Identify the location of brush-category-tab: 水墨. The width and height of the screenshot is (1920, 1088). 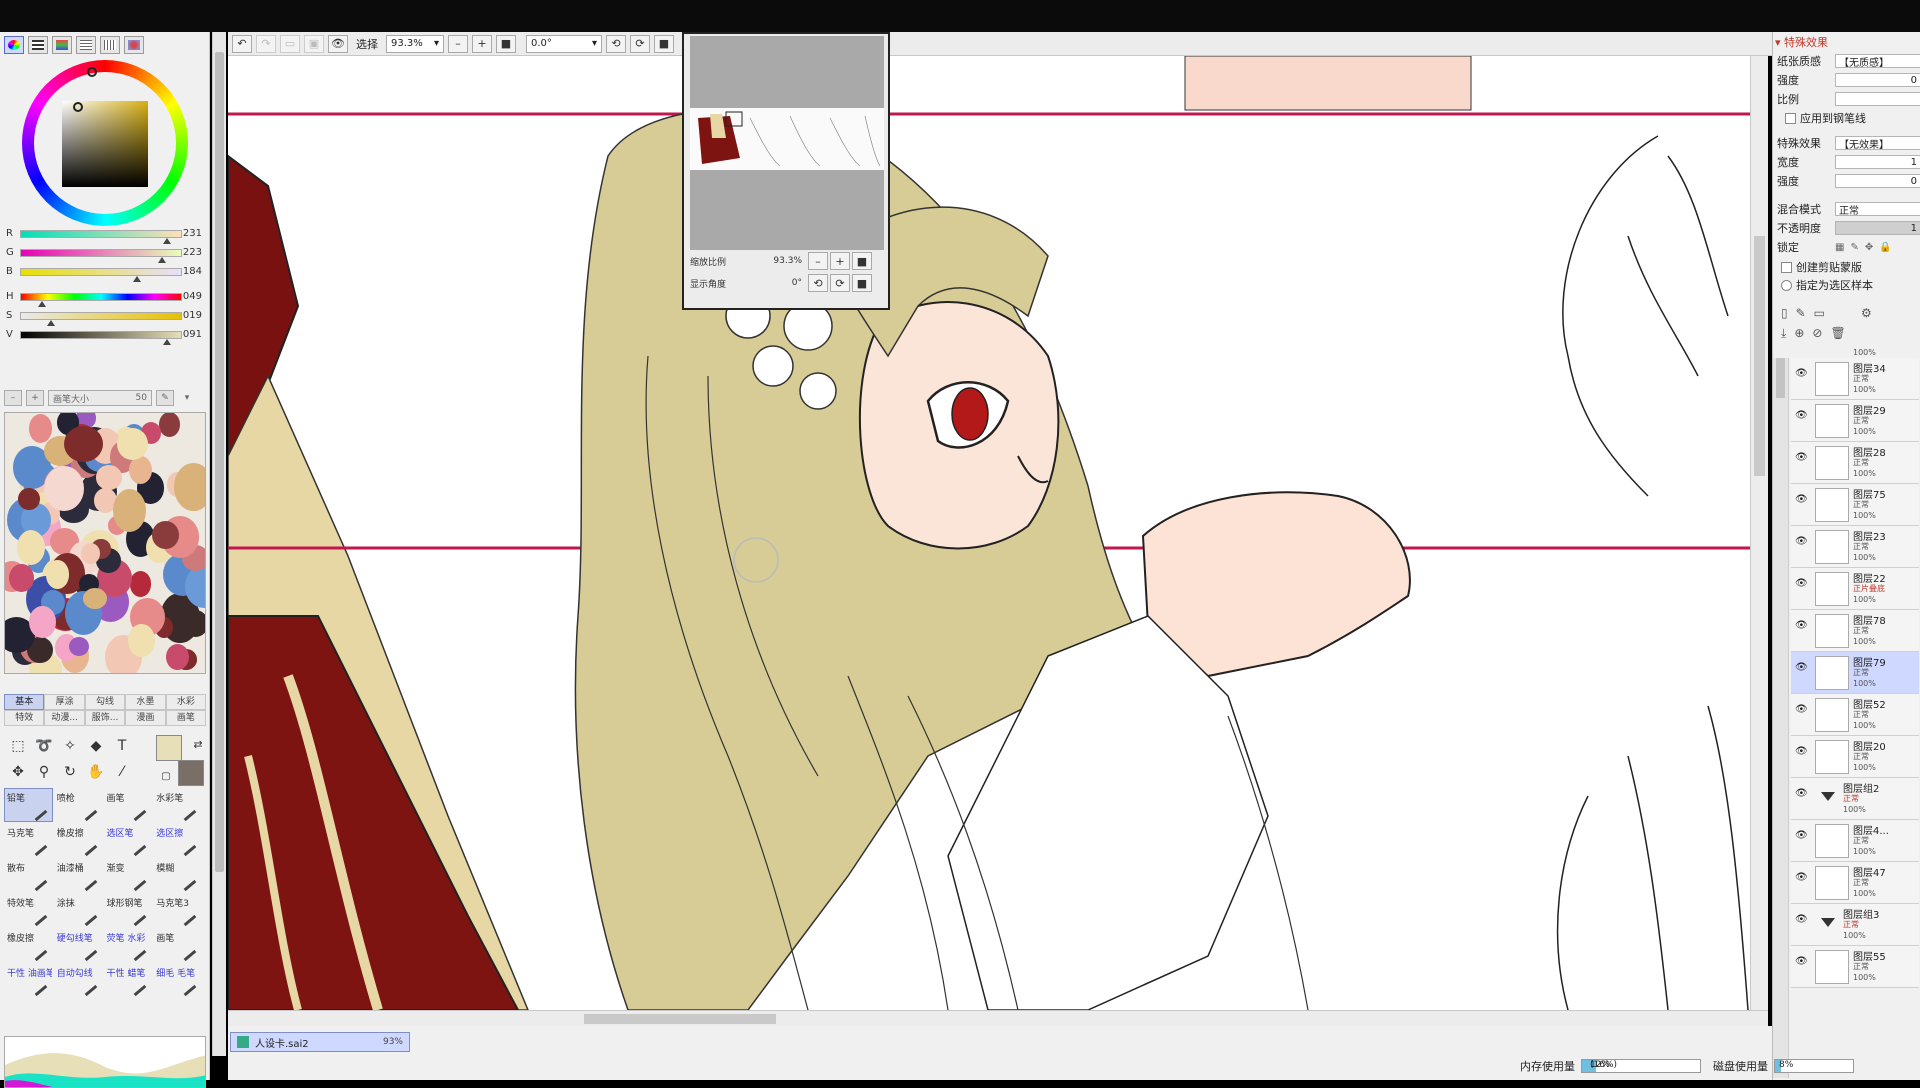
(145, 702).